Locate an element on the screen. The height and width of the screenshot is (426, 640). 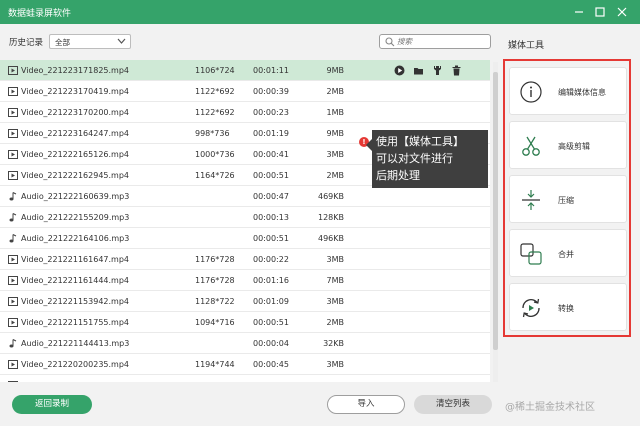
file-resolution: 998*736 is located at coordinates (212, 133).